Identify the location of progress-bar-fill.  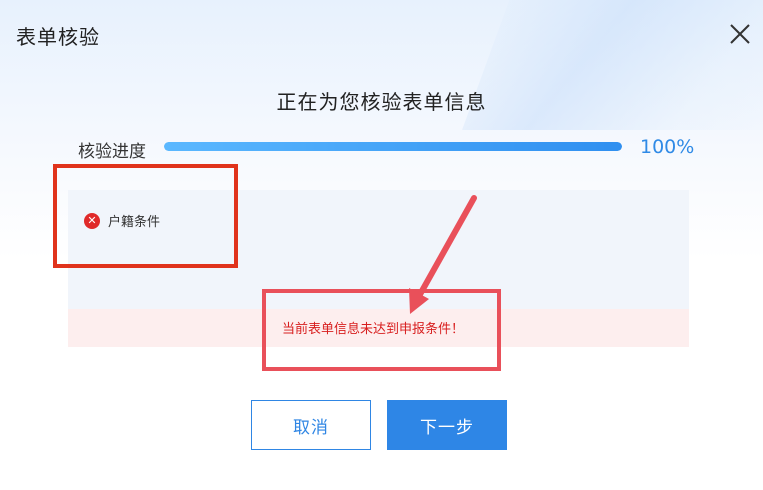
(393, 146).